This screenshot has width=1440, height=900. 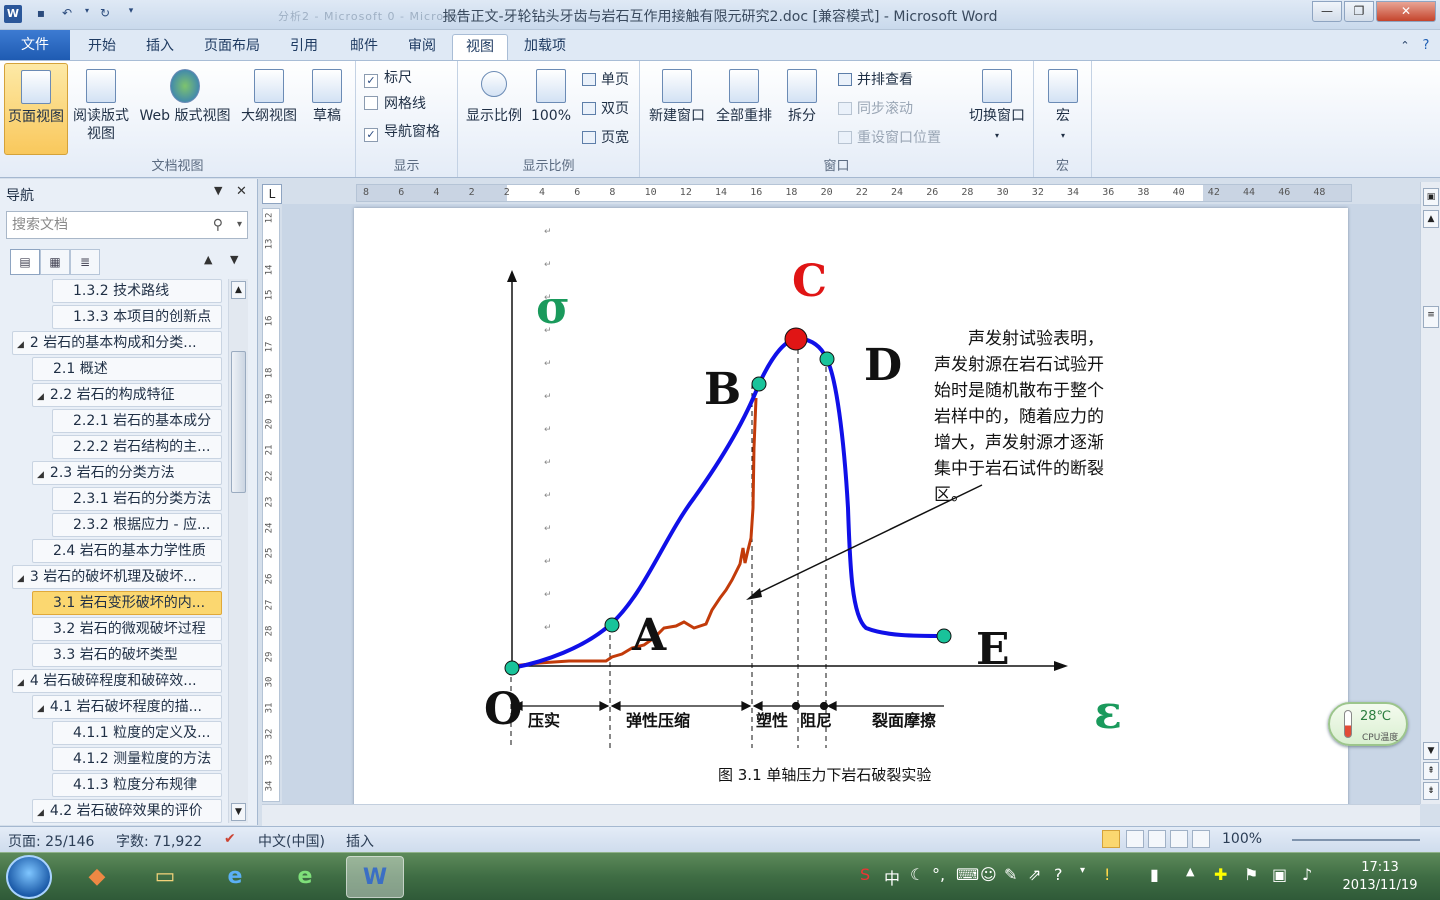 I want to click on full-screen-reading-button: 阅读版式 视图, so click(x=101, y=109).